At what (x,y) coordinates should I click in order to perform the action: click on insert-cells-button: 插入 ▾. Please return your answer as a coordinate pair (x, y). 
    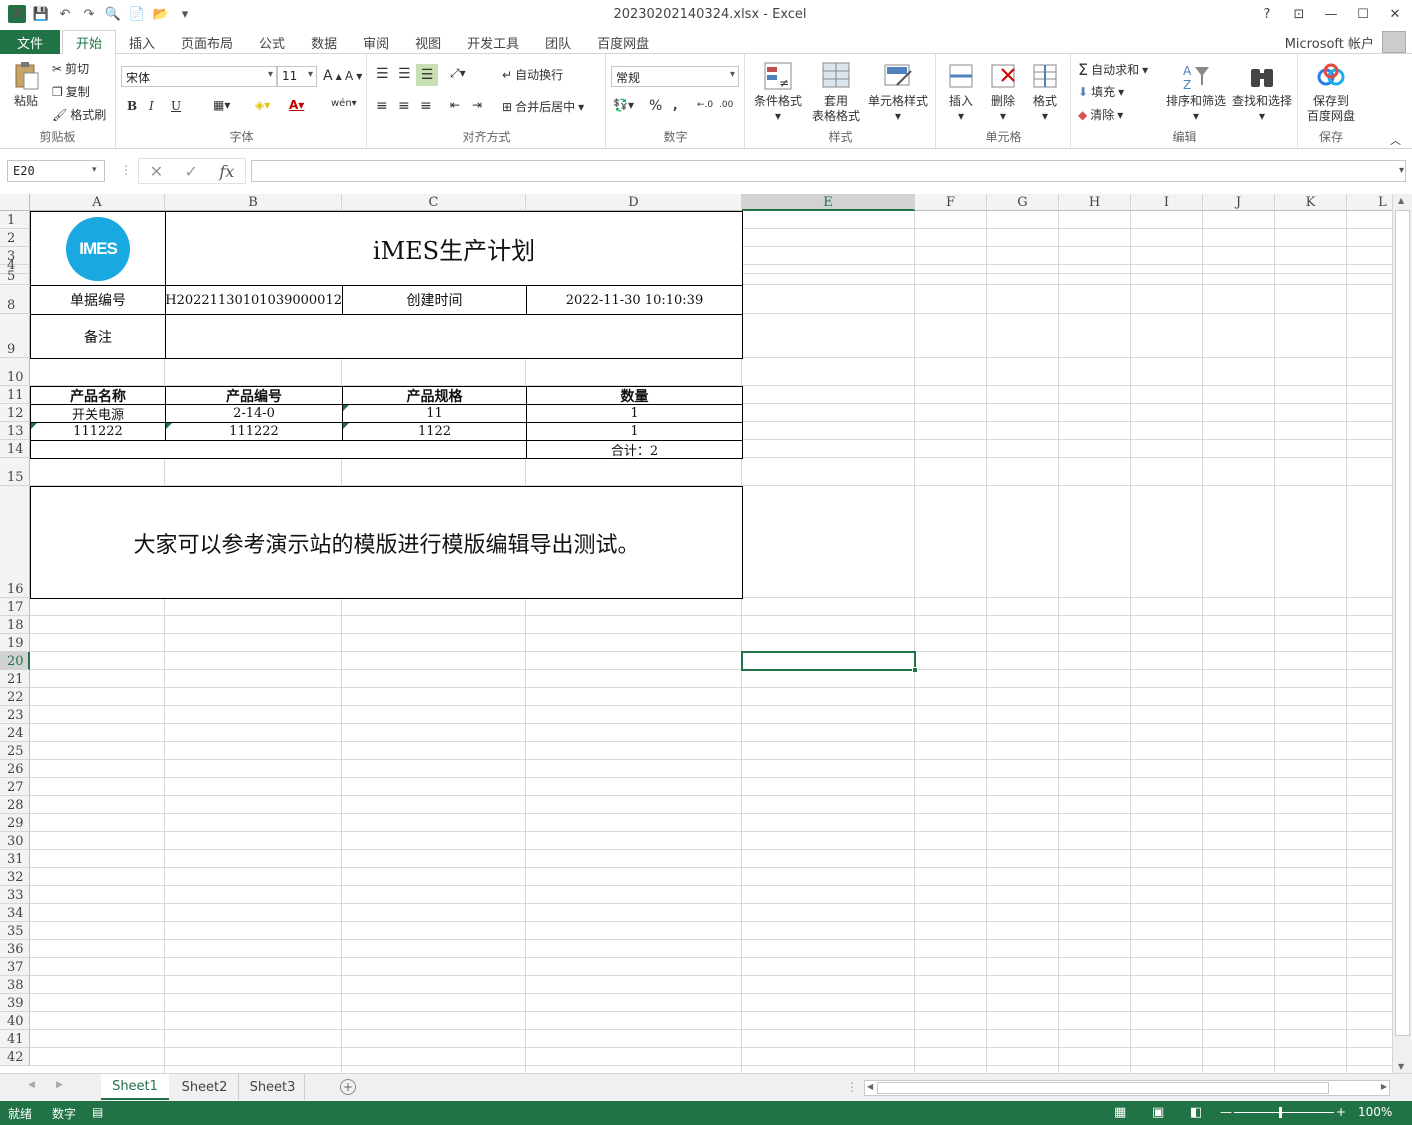
    Looking at the image, I should click on (961, 92).